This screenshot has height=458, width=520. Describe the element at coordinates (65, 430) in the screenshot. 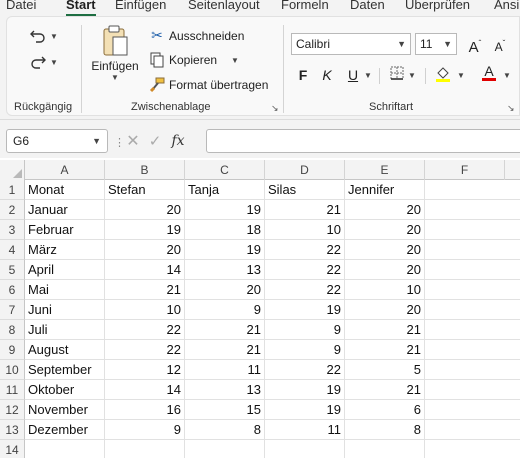

I see `cell-a13: Dezember` at that location.